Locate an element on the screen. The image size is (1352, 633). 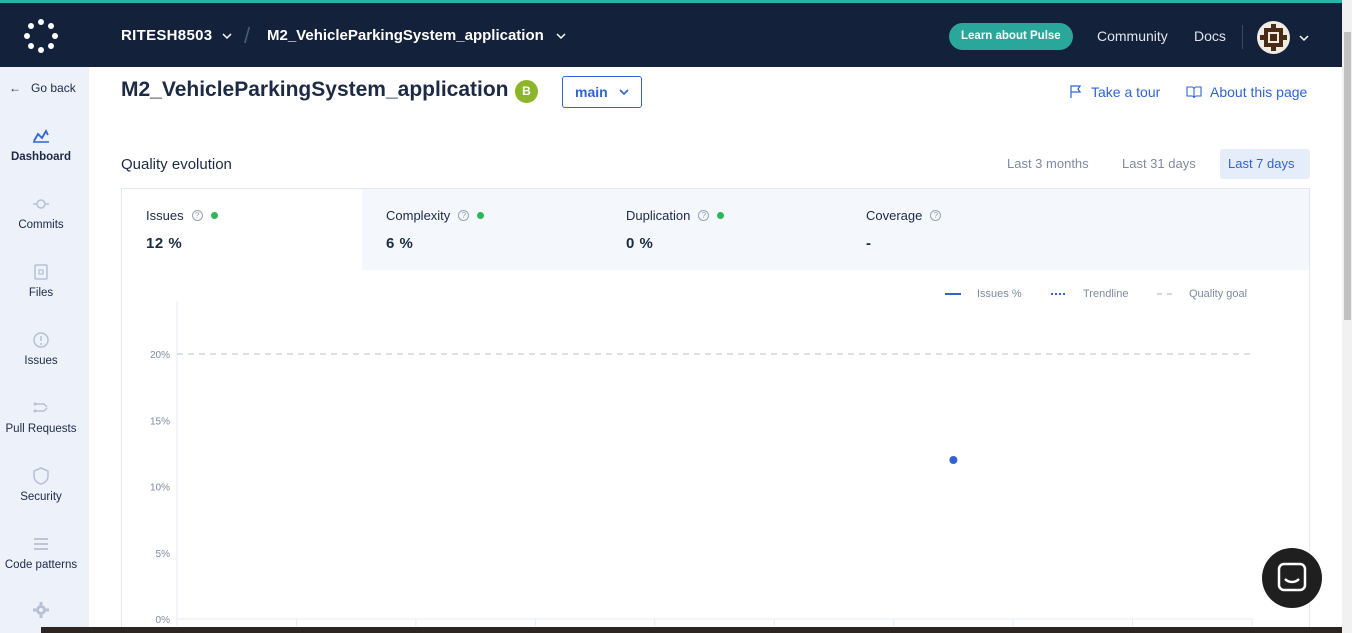
repository-selector: M2_VehicleParkingSystem_application is located at coordinates (416, 35).